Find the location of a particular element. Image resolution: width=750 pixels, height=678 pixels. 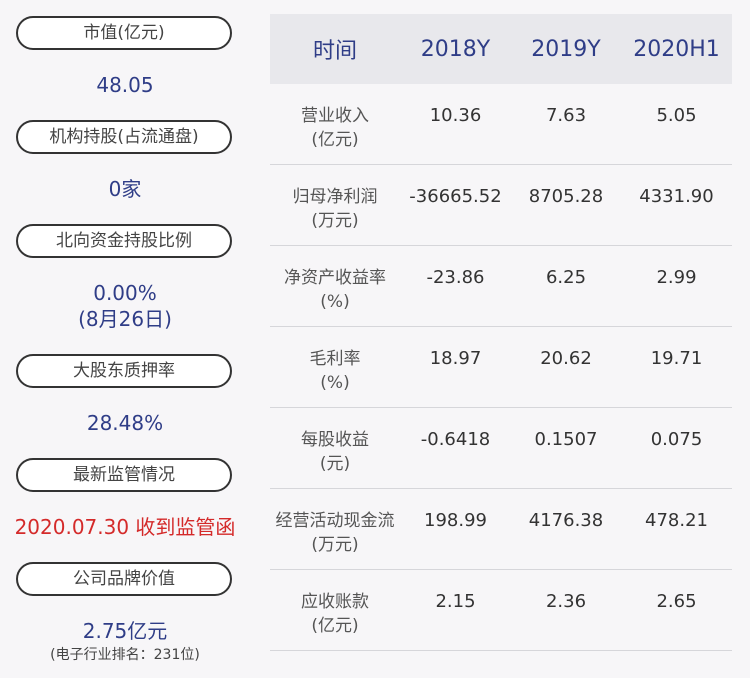

row-label-text: 毛利率 is located at coordinates (335, 359).